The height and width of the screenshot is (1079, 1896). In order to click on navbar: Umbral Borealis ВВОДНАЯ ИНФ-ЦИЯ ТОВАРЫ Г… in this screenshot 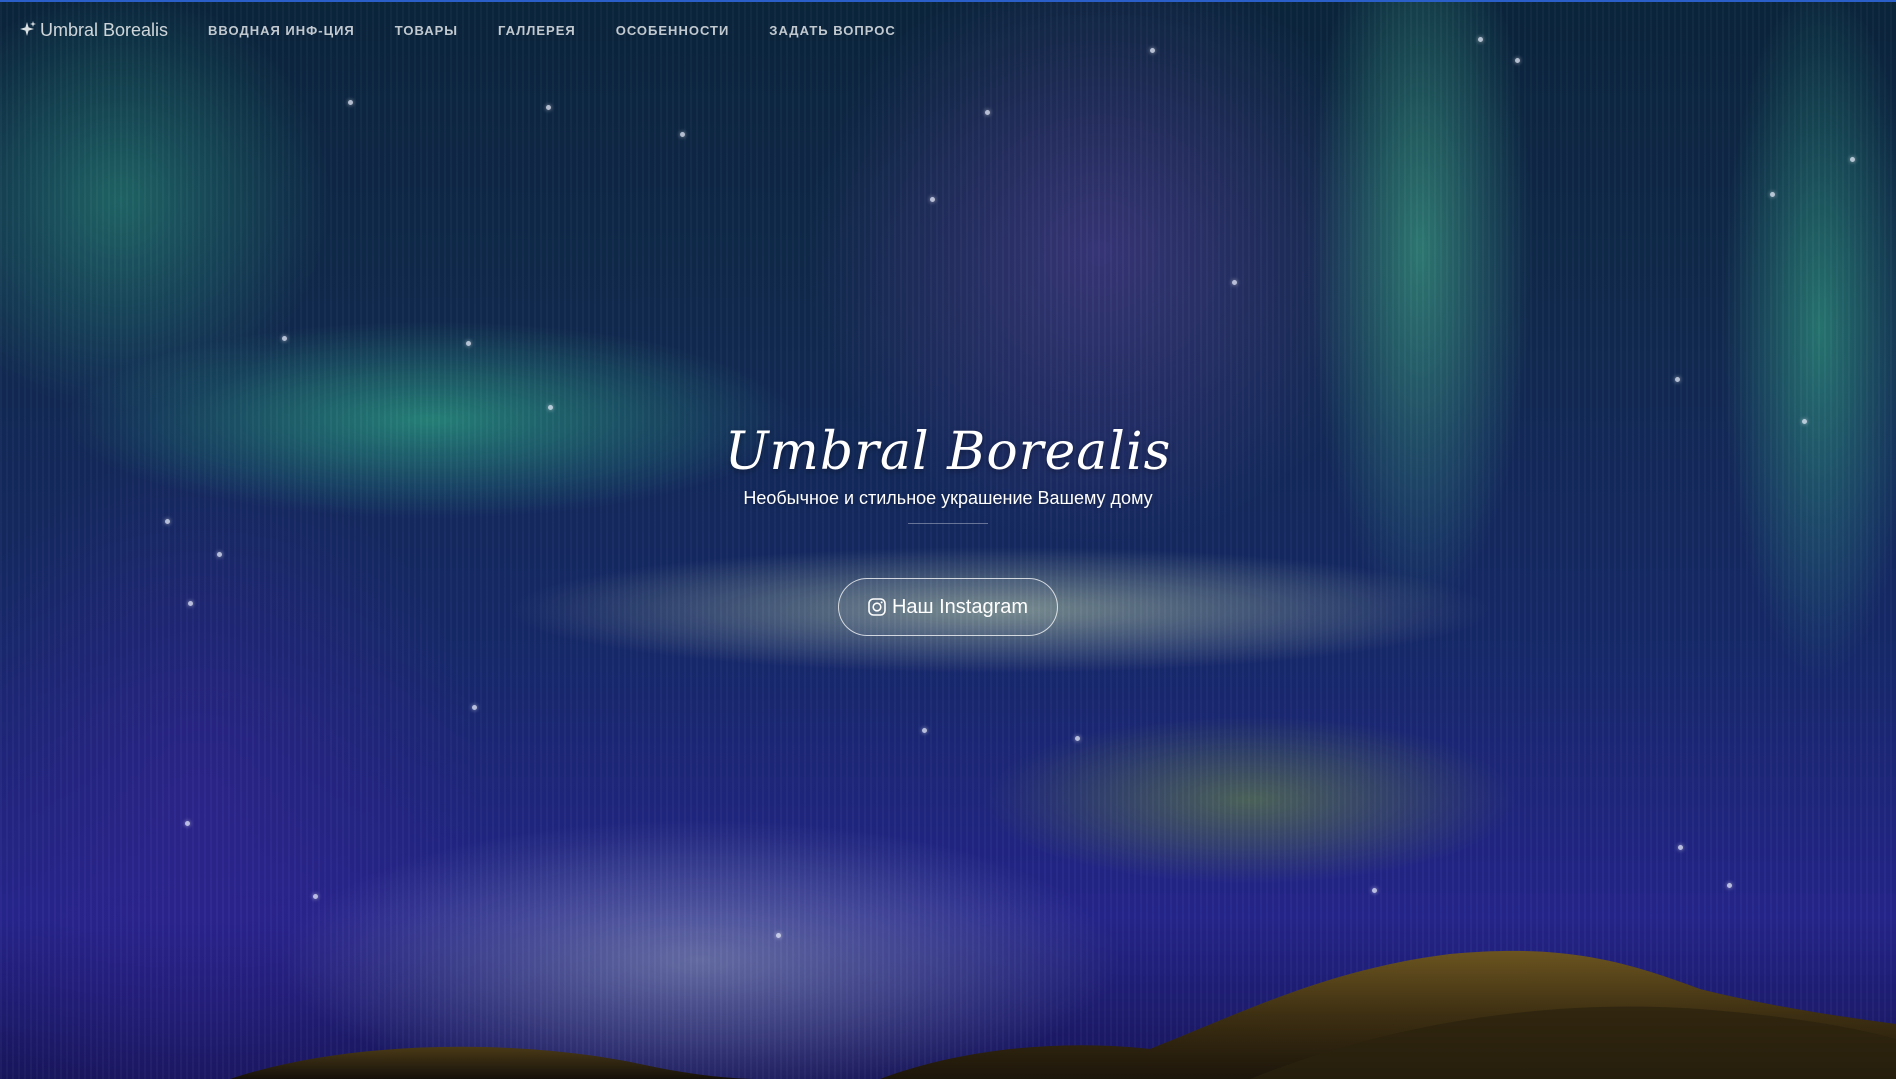, I will do `click(948, 29)`.